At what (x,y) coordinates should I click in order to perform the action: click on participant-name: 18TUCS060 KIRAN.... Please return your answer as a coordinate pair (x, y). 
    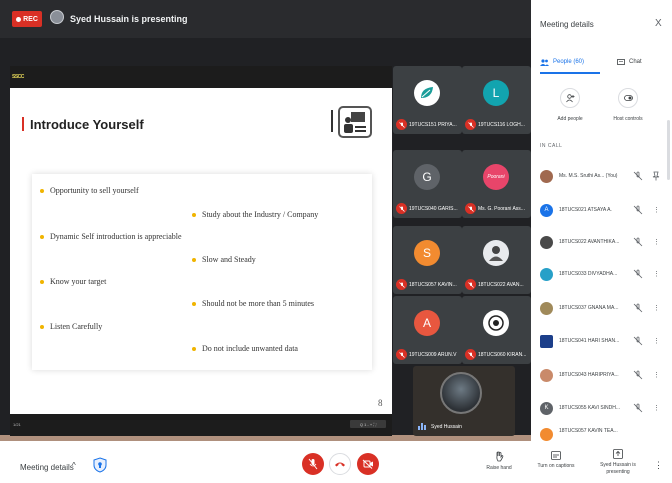
    Looking at the image, I should click on (502, 355).